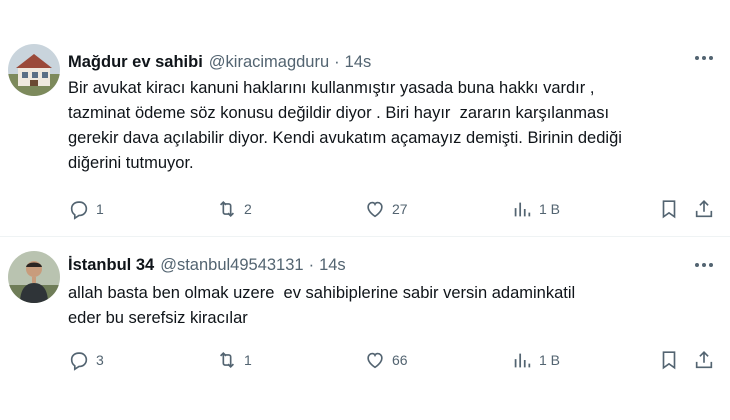  Describe the element at coordinates (248, 209) in the screenshot. I see `repost-count: 2` at that location.